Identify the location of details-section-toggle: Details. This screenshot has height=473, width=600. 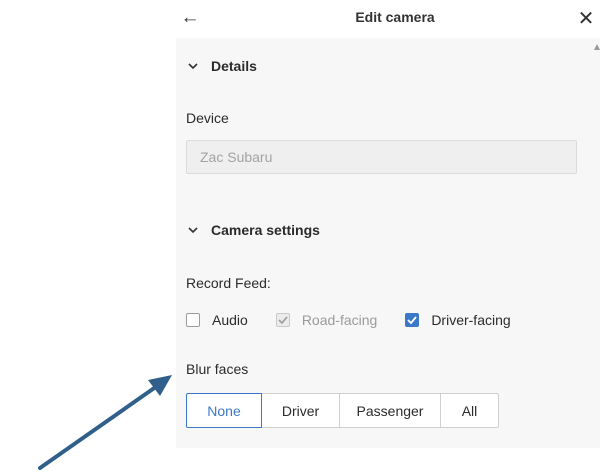
(221, 66).